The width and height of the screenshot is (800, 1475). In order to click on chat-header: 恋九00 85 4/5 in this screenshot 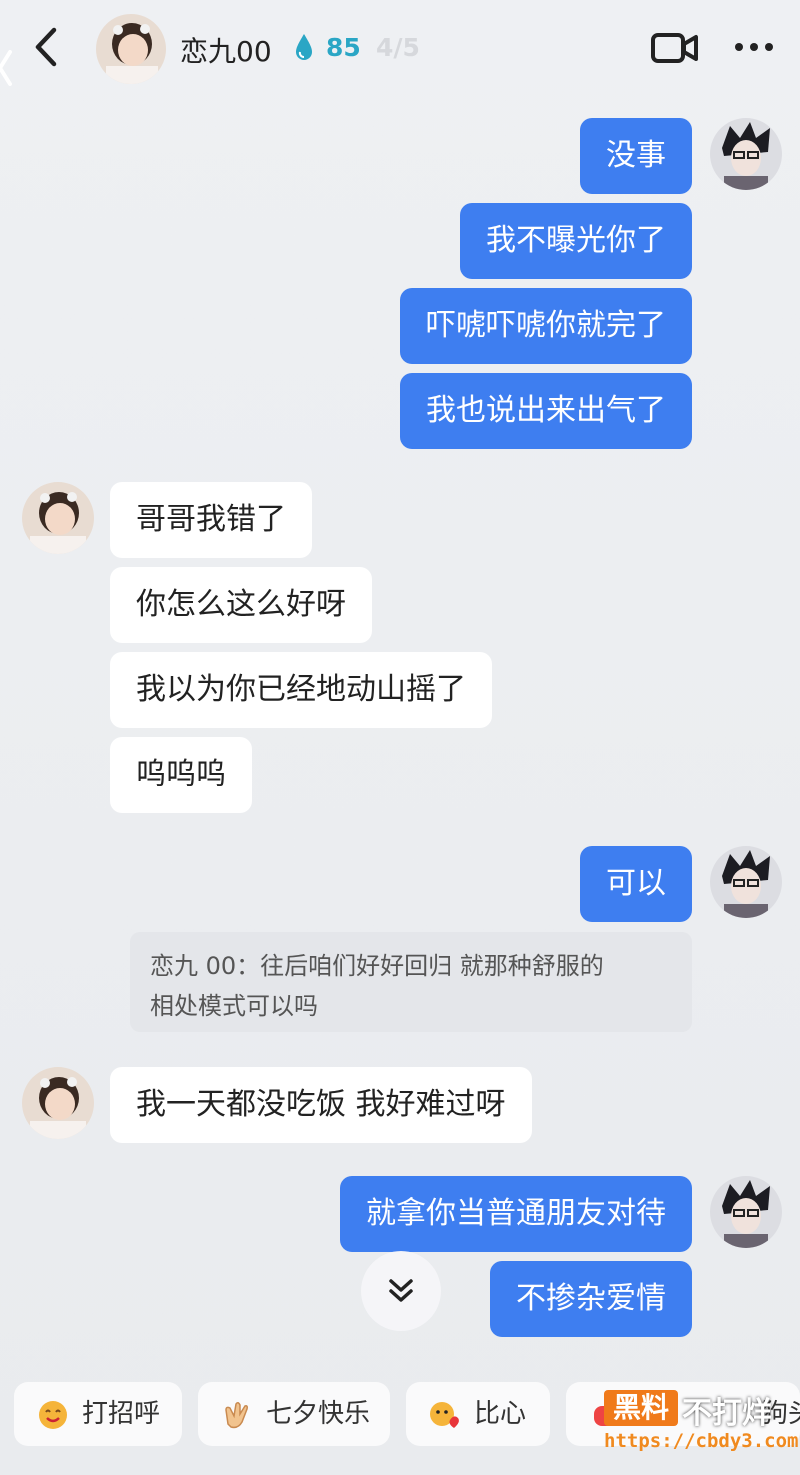, I will do `click(400, 50)`.